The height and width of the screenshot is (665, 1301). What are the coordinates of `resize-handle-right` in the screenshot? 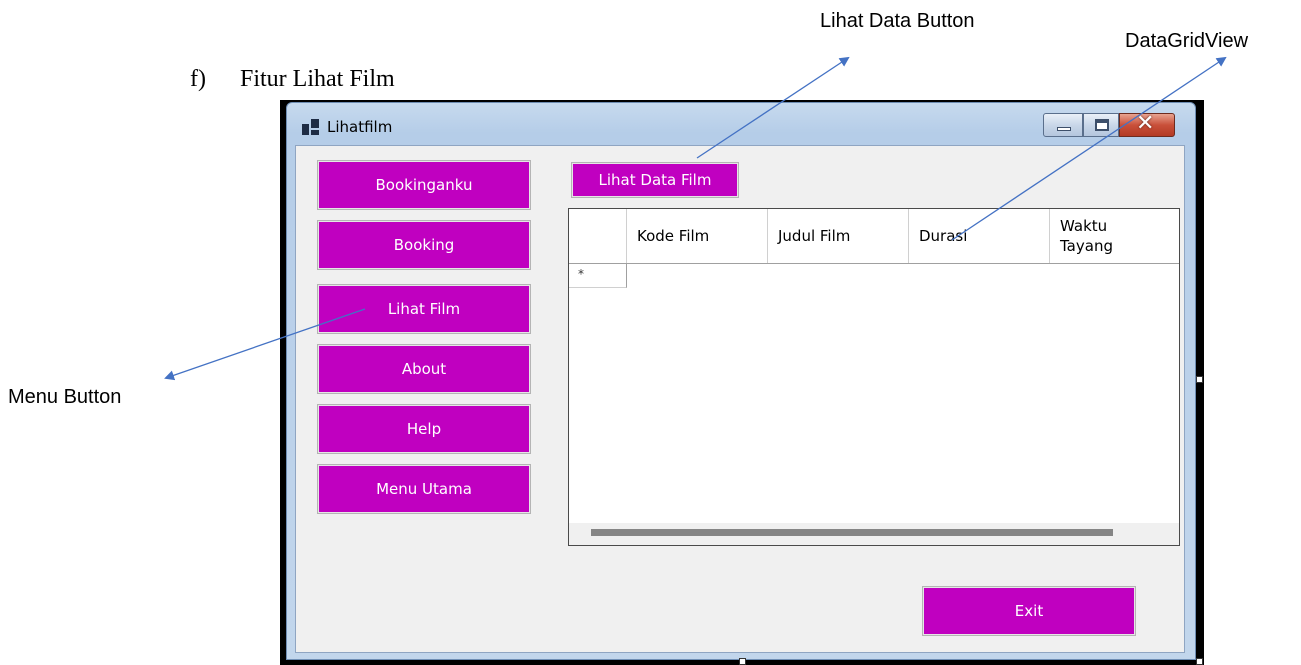 It's located at (1199, 379).